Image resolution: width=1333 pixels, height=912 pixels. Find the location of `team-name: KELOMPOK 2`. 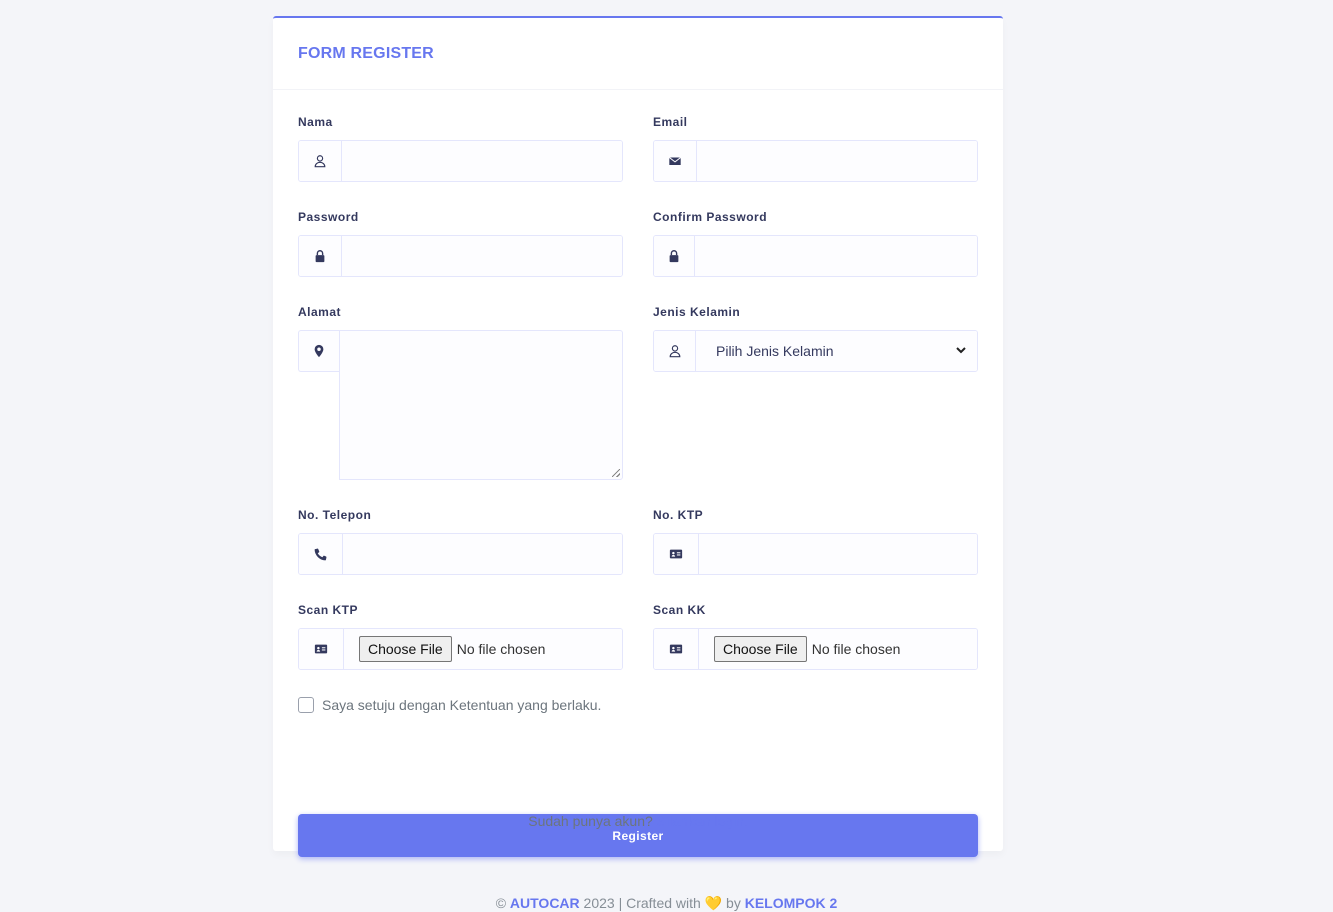

team-name: KELOMPOK 2 is located at coordinates (791, 903).